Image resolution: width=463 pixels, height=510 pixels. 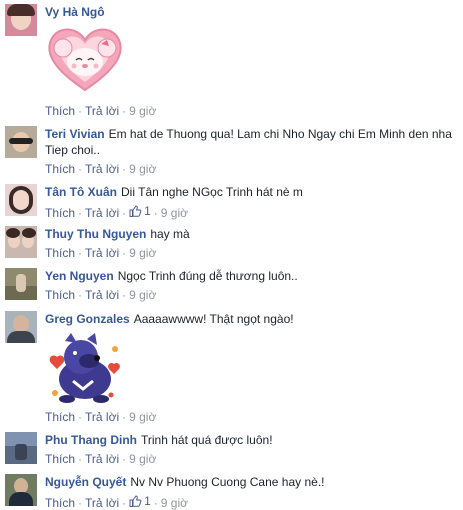 What do you see at coordinates (85, 60) in the screenshot?
I see `sticker-heart-bear` at bounding box center [85, 60].